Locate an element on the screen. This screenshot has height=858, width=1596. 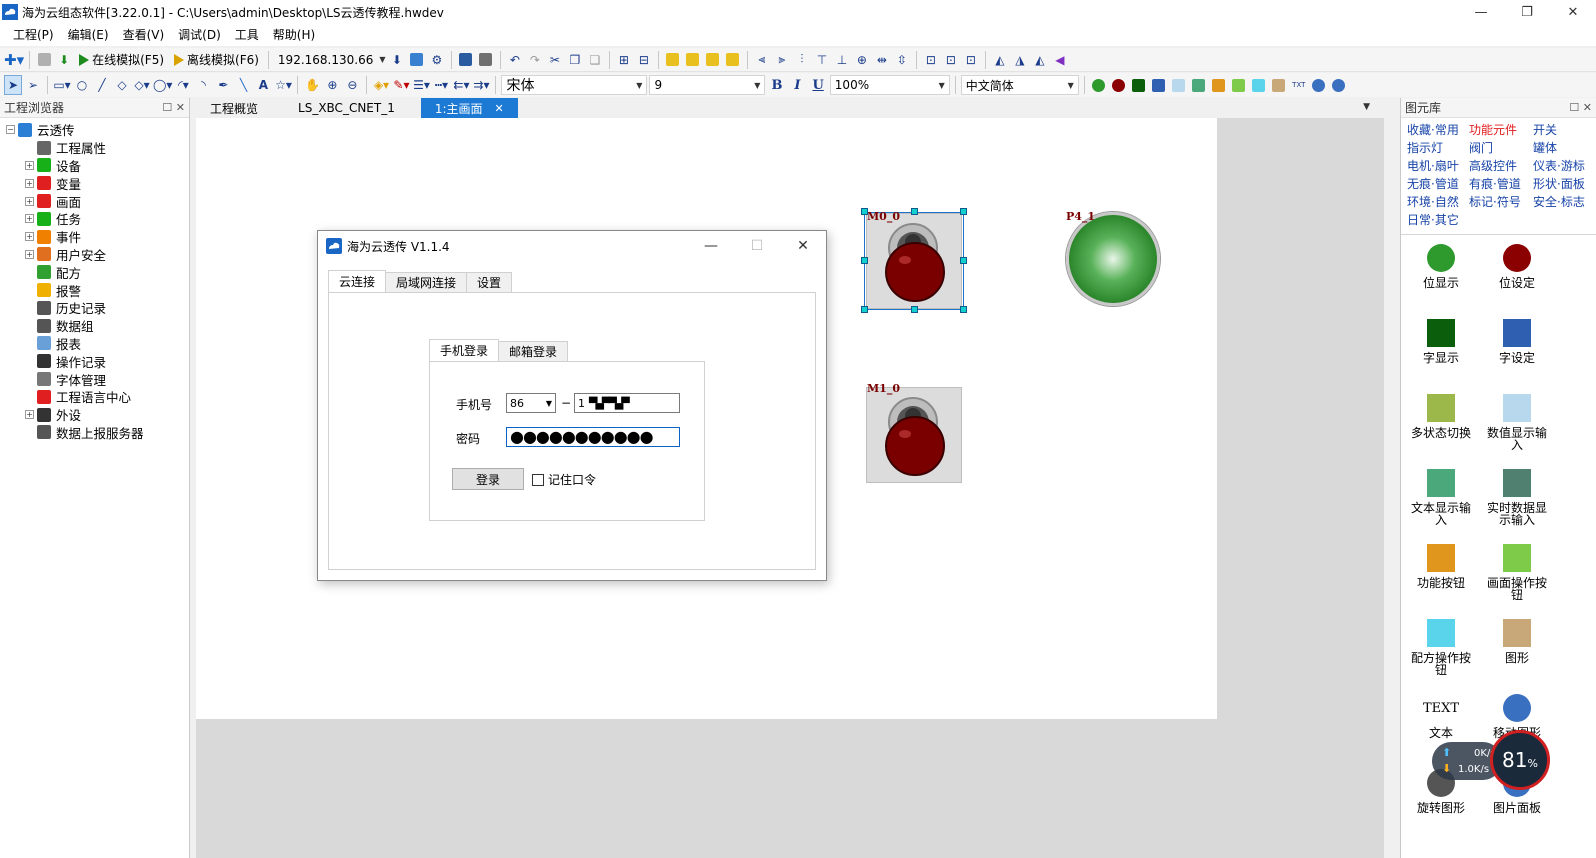
line-style-icon: ┅▾ is located at coordinates (441, 85).